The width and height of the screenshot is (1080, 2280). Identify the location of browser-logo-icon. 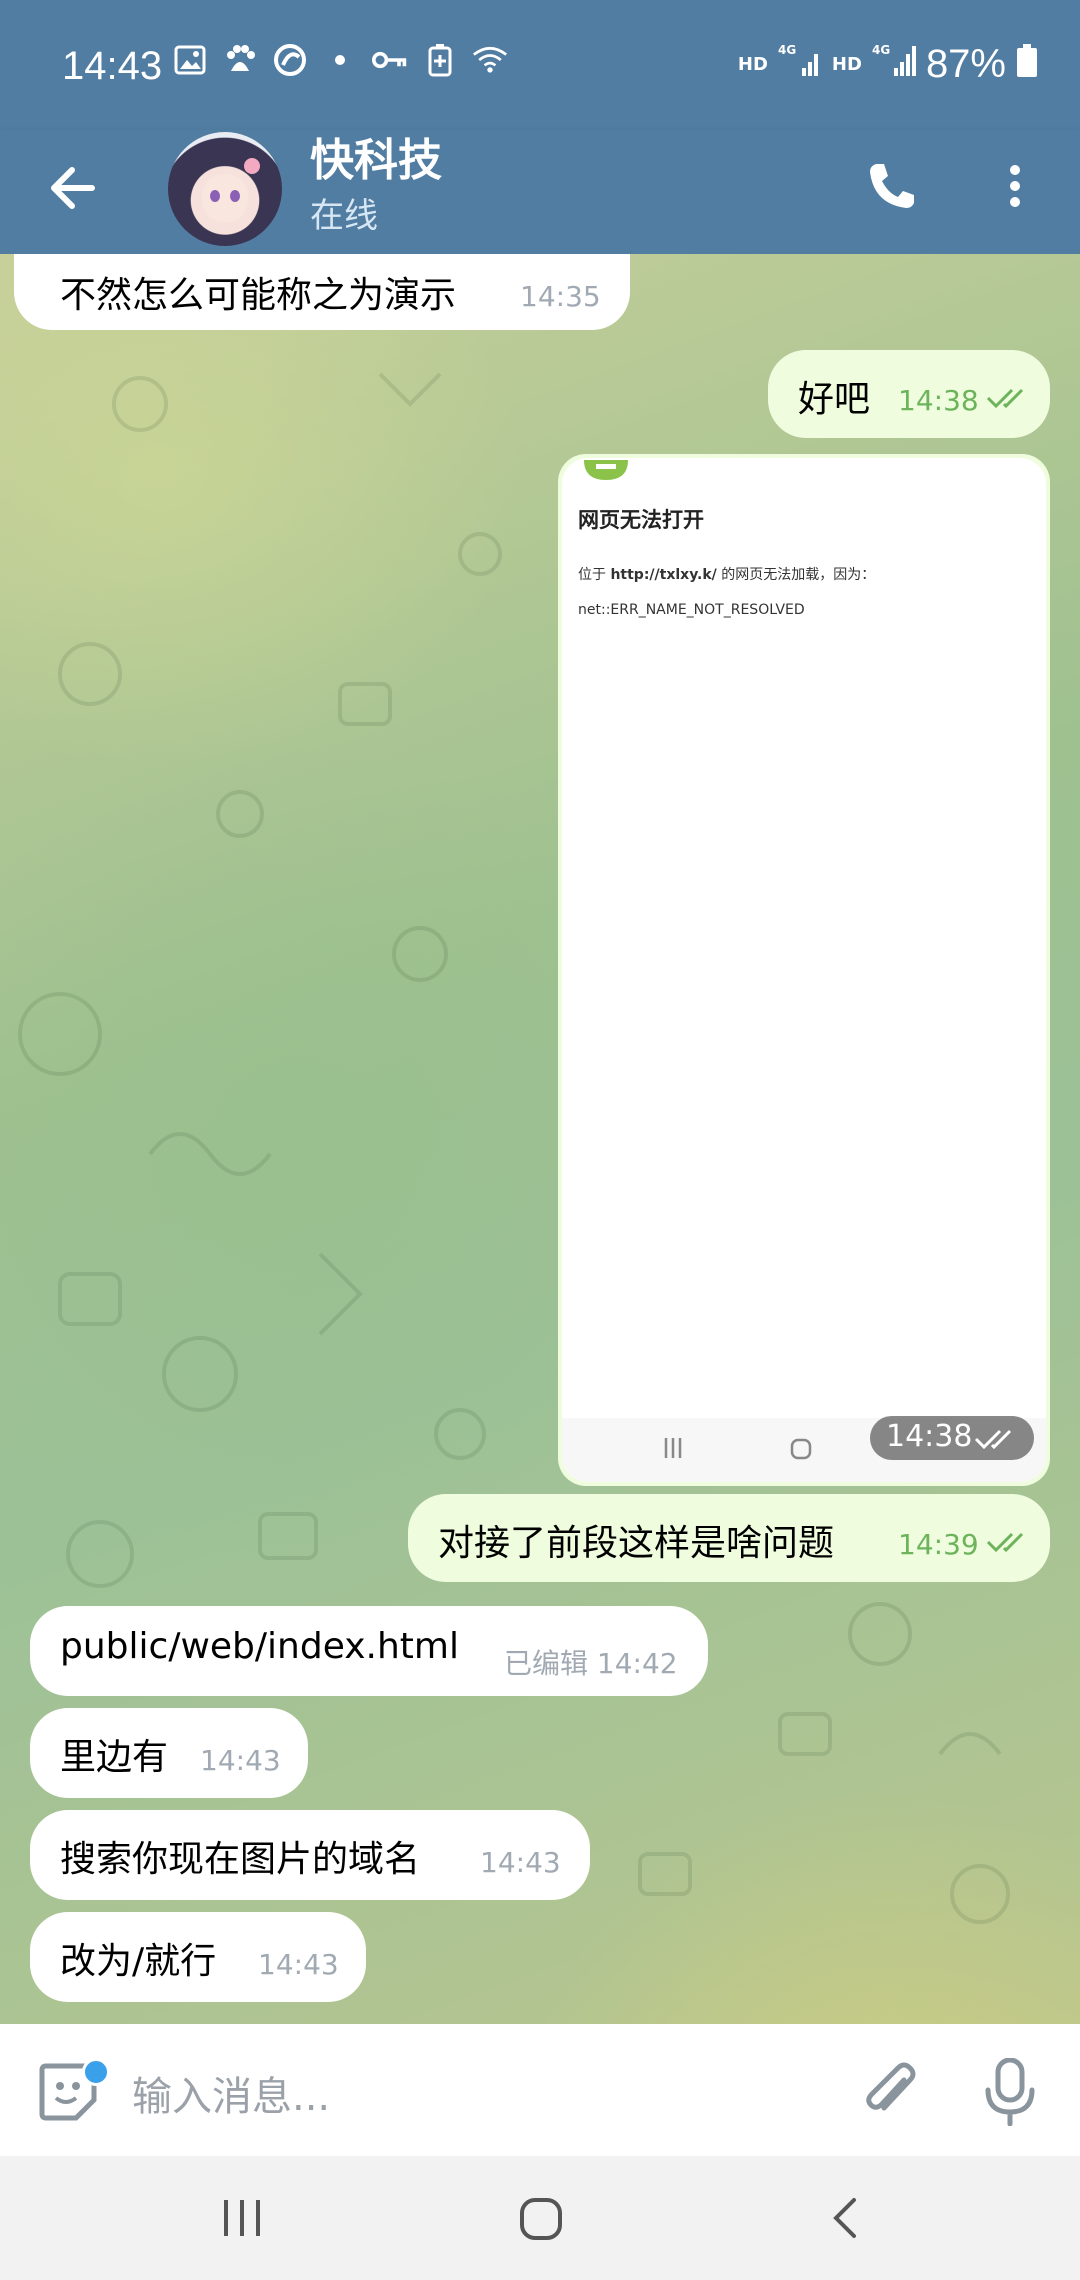
(606, 470).